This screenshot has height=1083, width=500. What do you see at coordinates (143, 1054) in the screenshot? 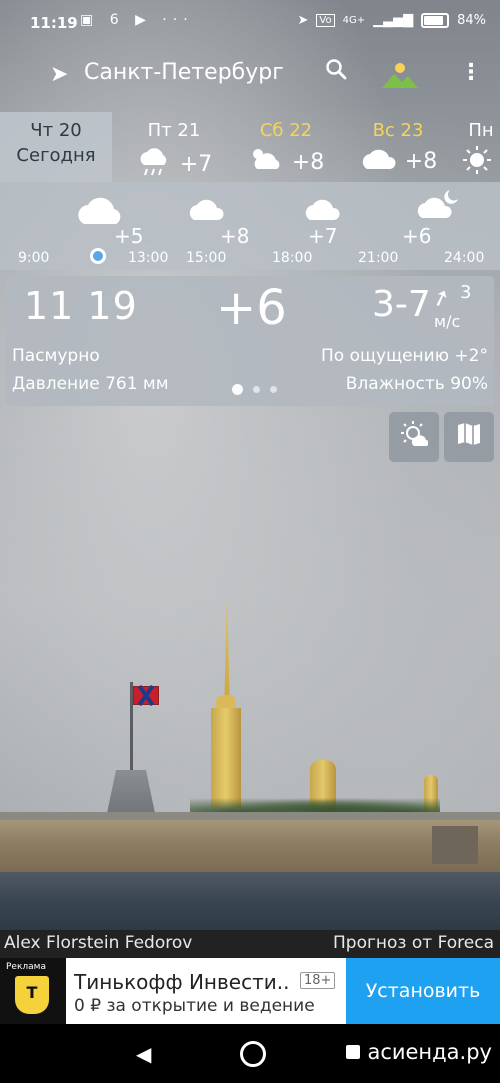
I see `back-icon: ◀` at bounding box center [143, 1054].